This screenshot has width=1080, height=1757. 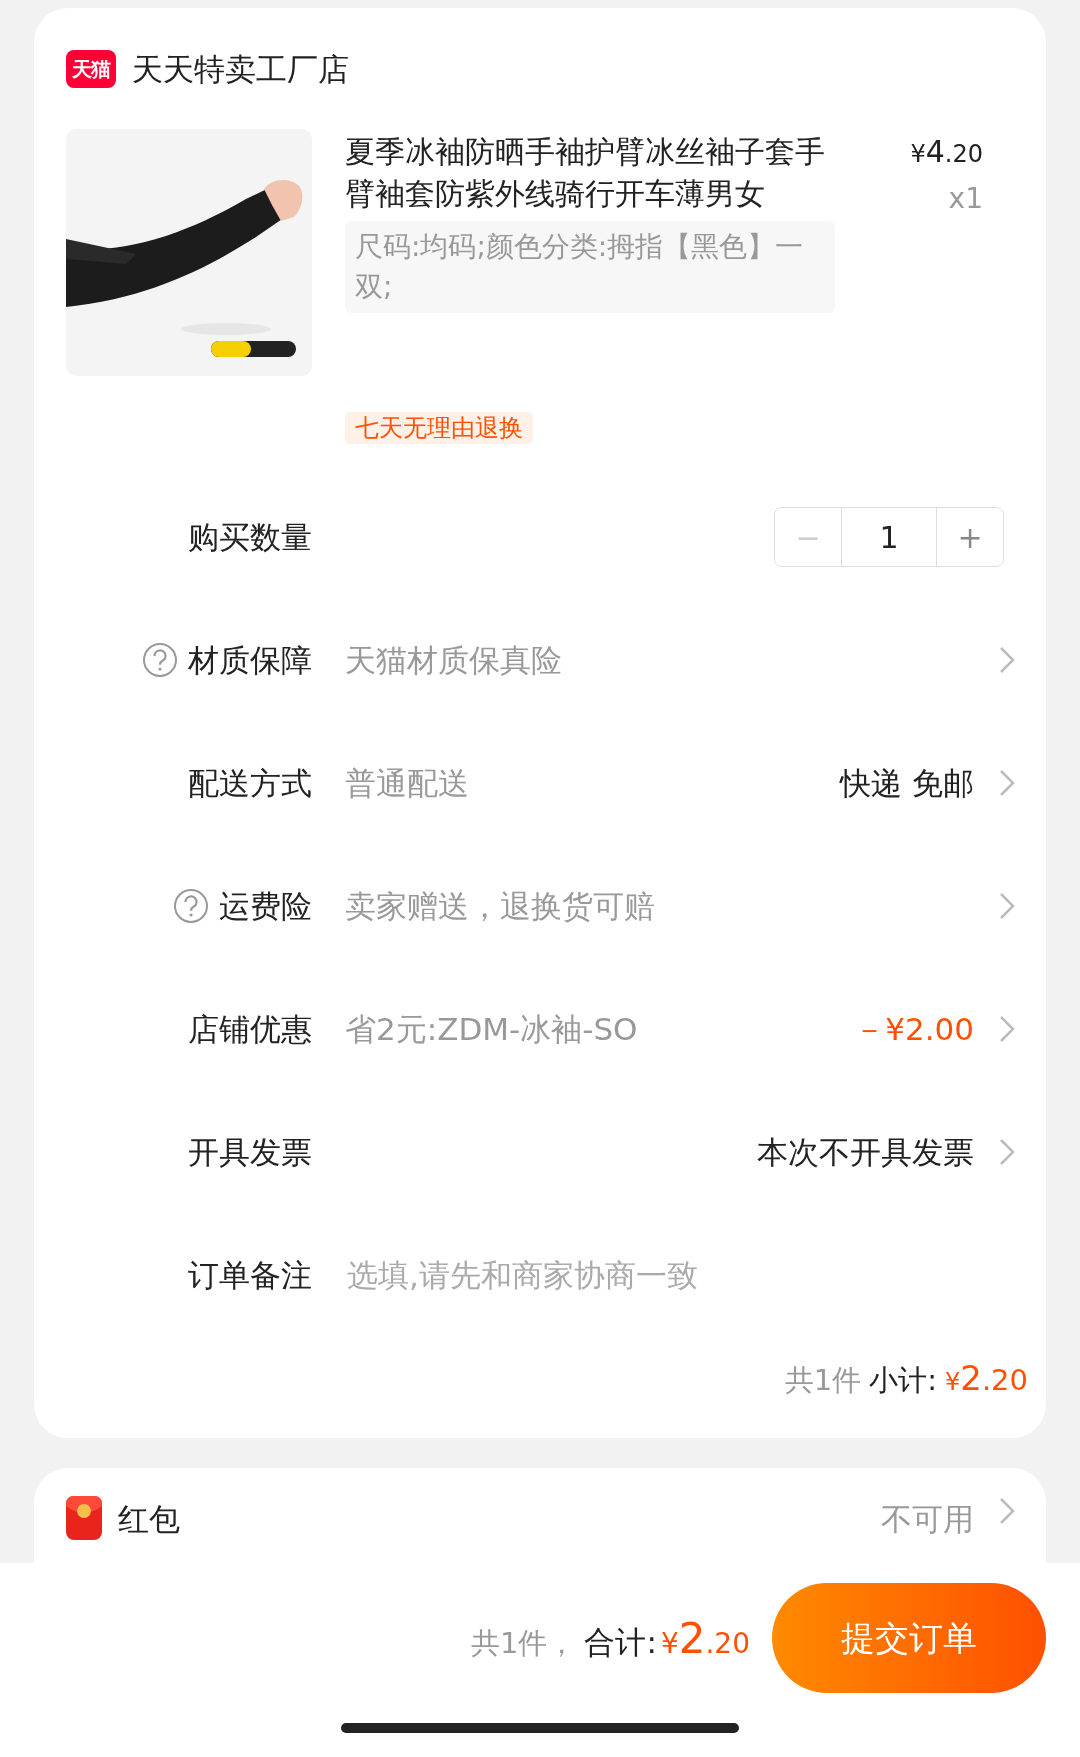 I want to click on subtotal-price: ¥2.20, so click(x=986, y=1378).